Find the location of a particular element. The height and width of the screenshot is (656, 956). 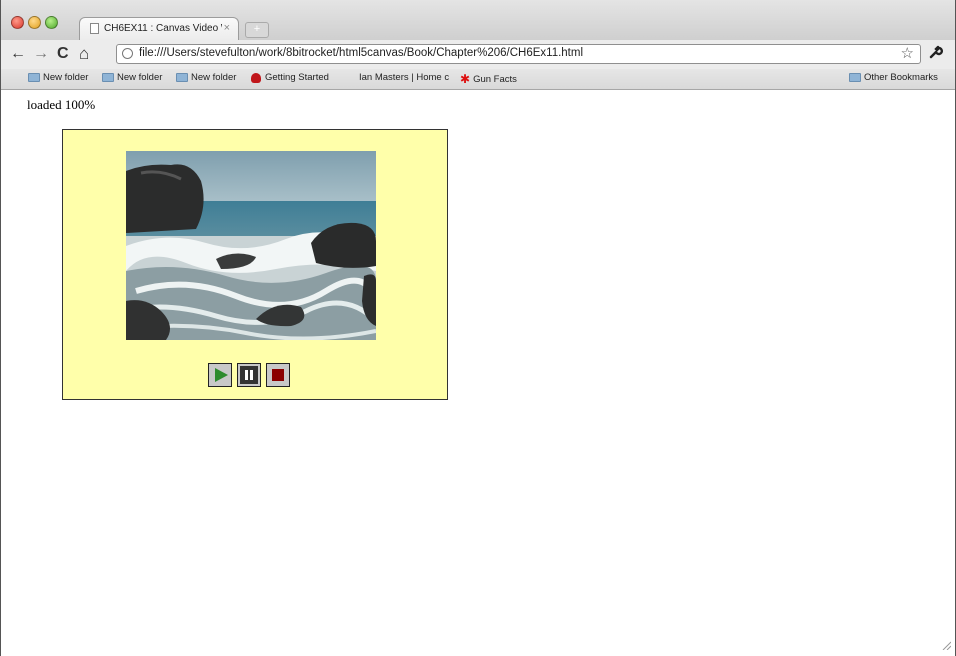

bookmark-star-icon: ☆ is located at coordinates (907, 54).